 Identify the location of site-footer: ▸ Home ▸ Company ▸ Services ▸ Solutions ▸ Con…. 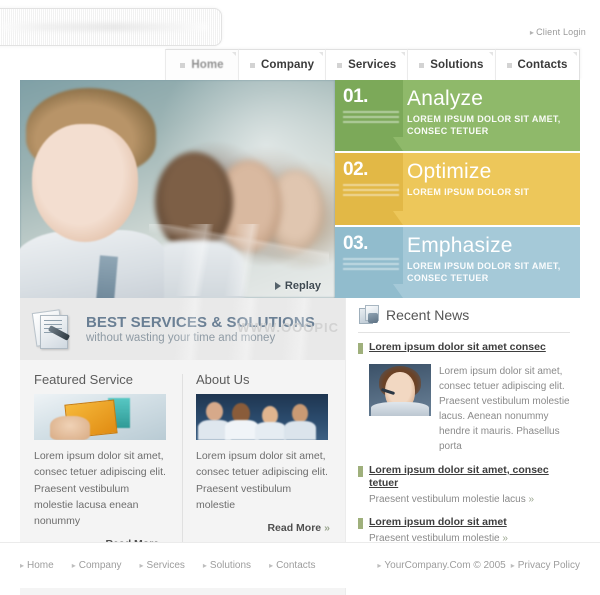
(300, 565).